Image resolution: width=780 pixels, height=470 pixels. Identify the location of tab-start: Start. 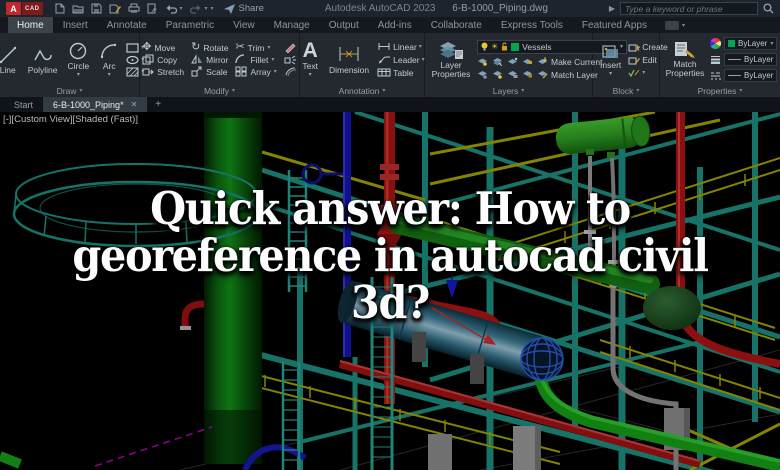
(23, 104).